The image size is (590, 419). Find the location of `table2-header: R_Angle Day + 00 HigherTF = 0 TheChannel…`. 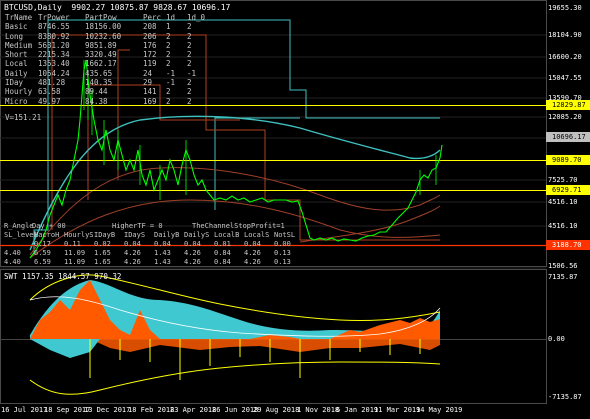

table2-header: R_Angle Day + 00 HigherTF = 0 TheChannel… is located at coordinates (154, 226).